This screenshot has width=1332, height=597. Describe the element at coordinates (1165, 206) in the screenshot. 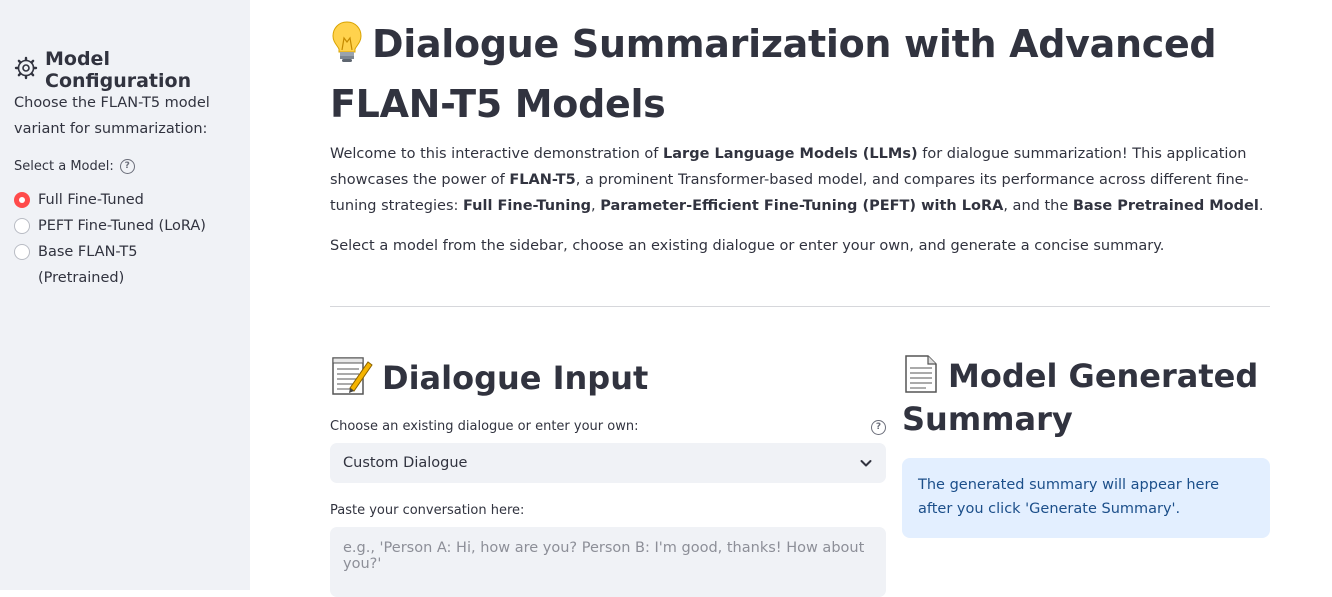

I see `intro-bold: Base Pretrained Model` at that location.